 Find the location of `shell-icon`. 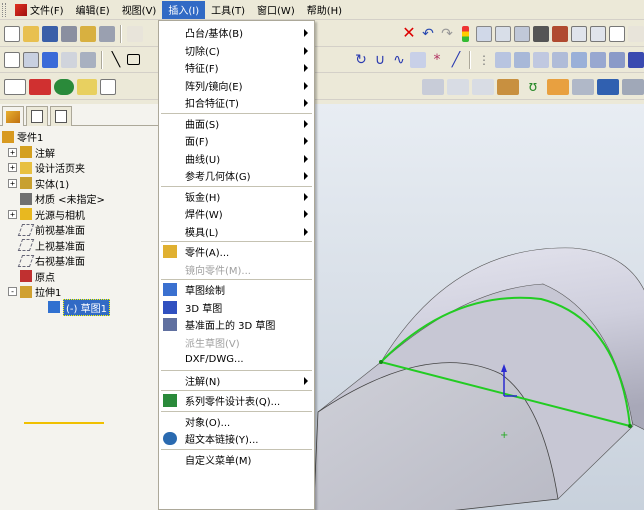

shell-icon is located at coordinates (508, 86).